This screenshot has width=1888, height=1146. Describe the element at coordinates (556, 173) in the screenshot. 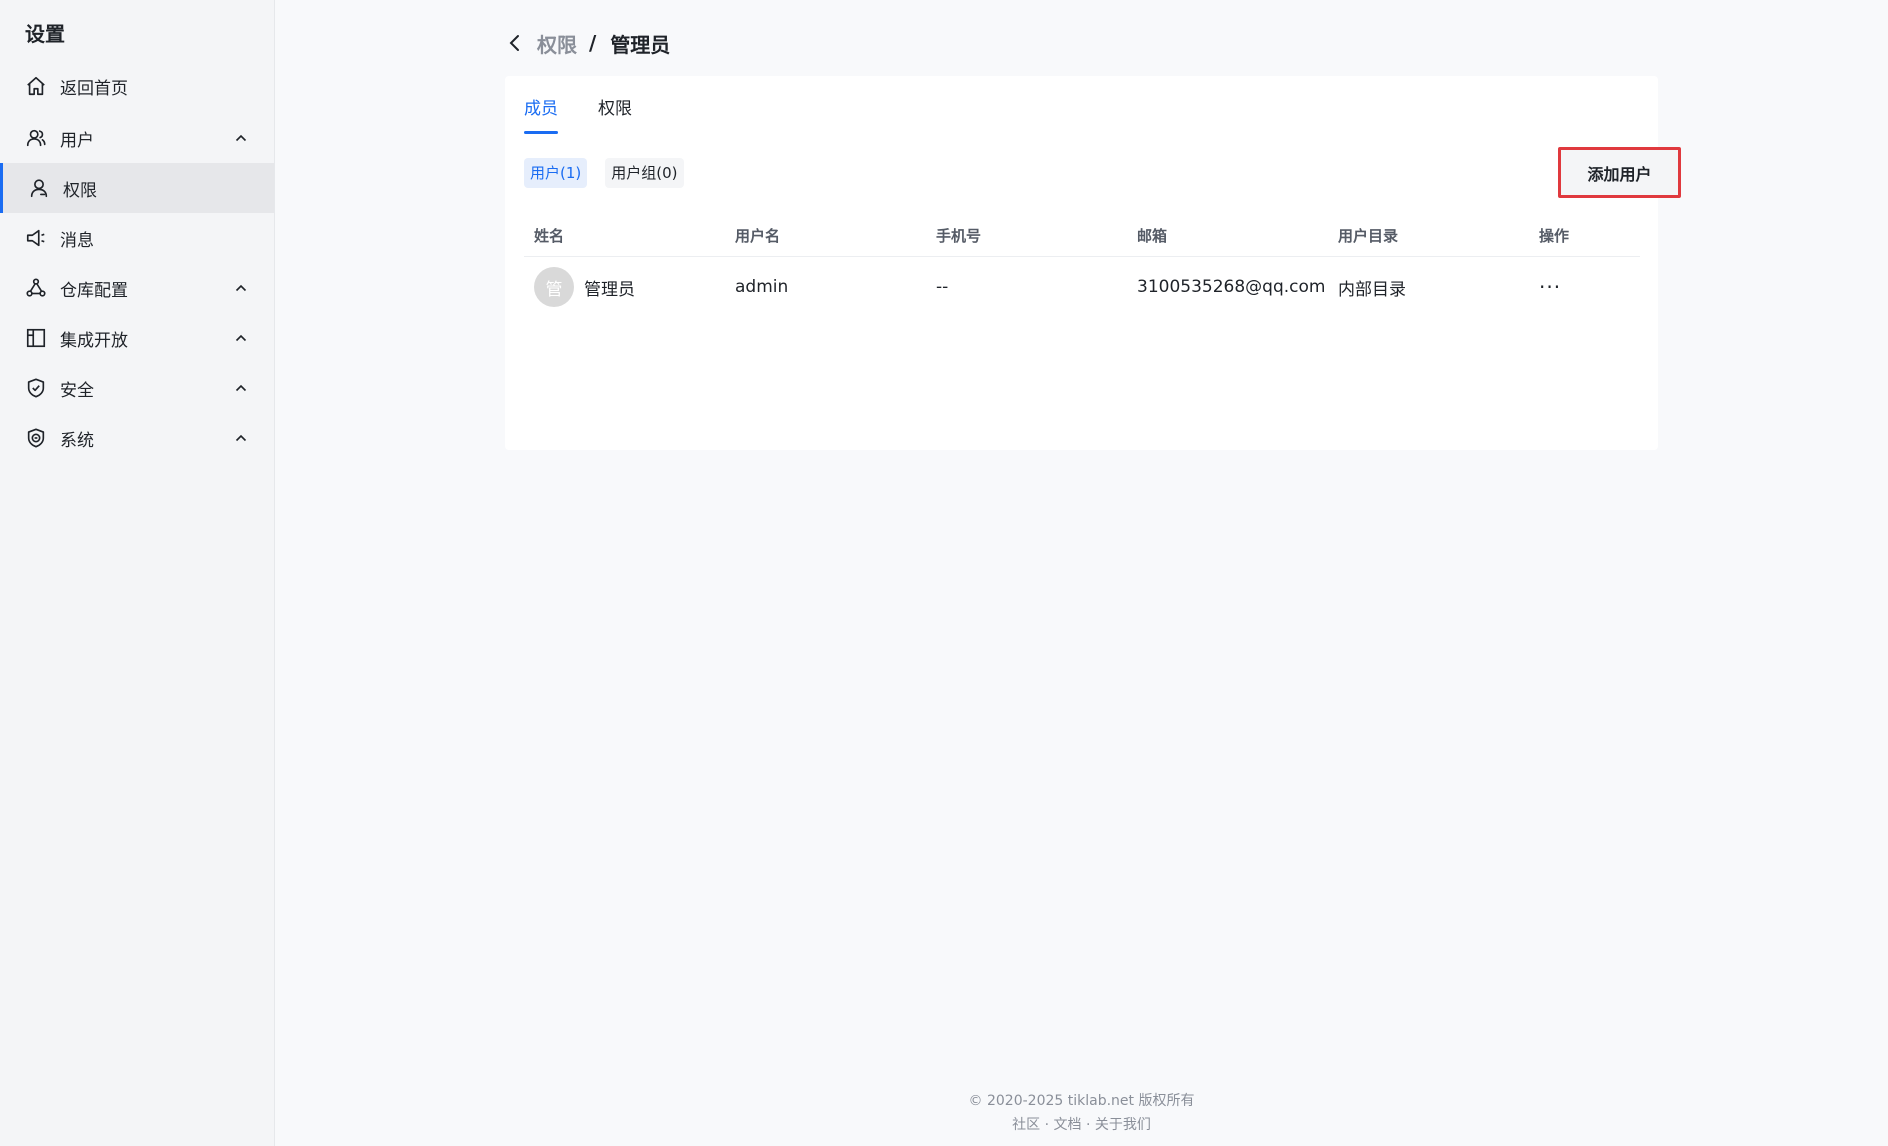

I see `subtab-users: 用户(1)` at that location.